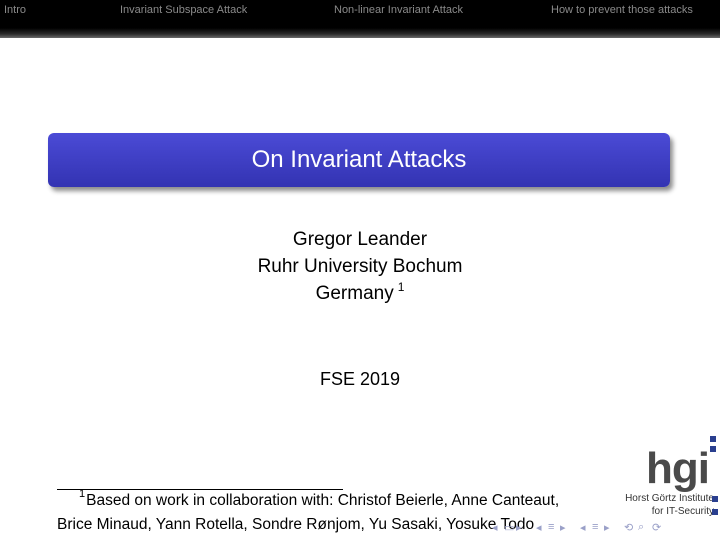 Image resolution: width=720 pixels, height=541 pixels. I want to click on footnote-reference: 1, so click(401, 287).